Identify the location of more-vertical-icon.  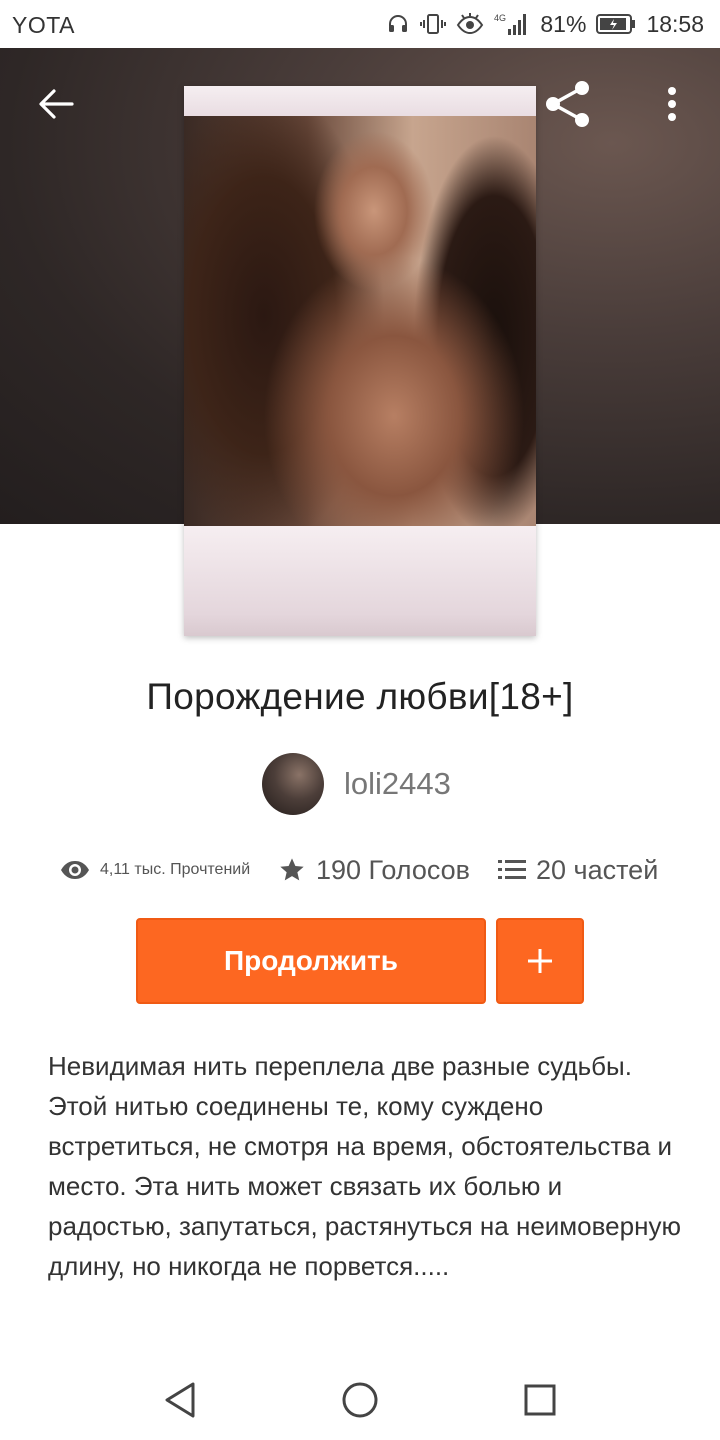
(672, 104).